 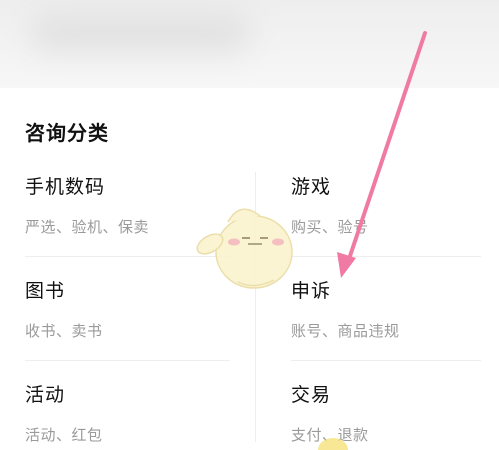 What do you see at coordinates (65, 187) in the screenshot?
I see `category-name: 手机数码` at bounding box center [65, 187].